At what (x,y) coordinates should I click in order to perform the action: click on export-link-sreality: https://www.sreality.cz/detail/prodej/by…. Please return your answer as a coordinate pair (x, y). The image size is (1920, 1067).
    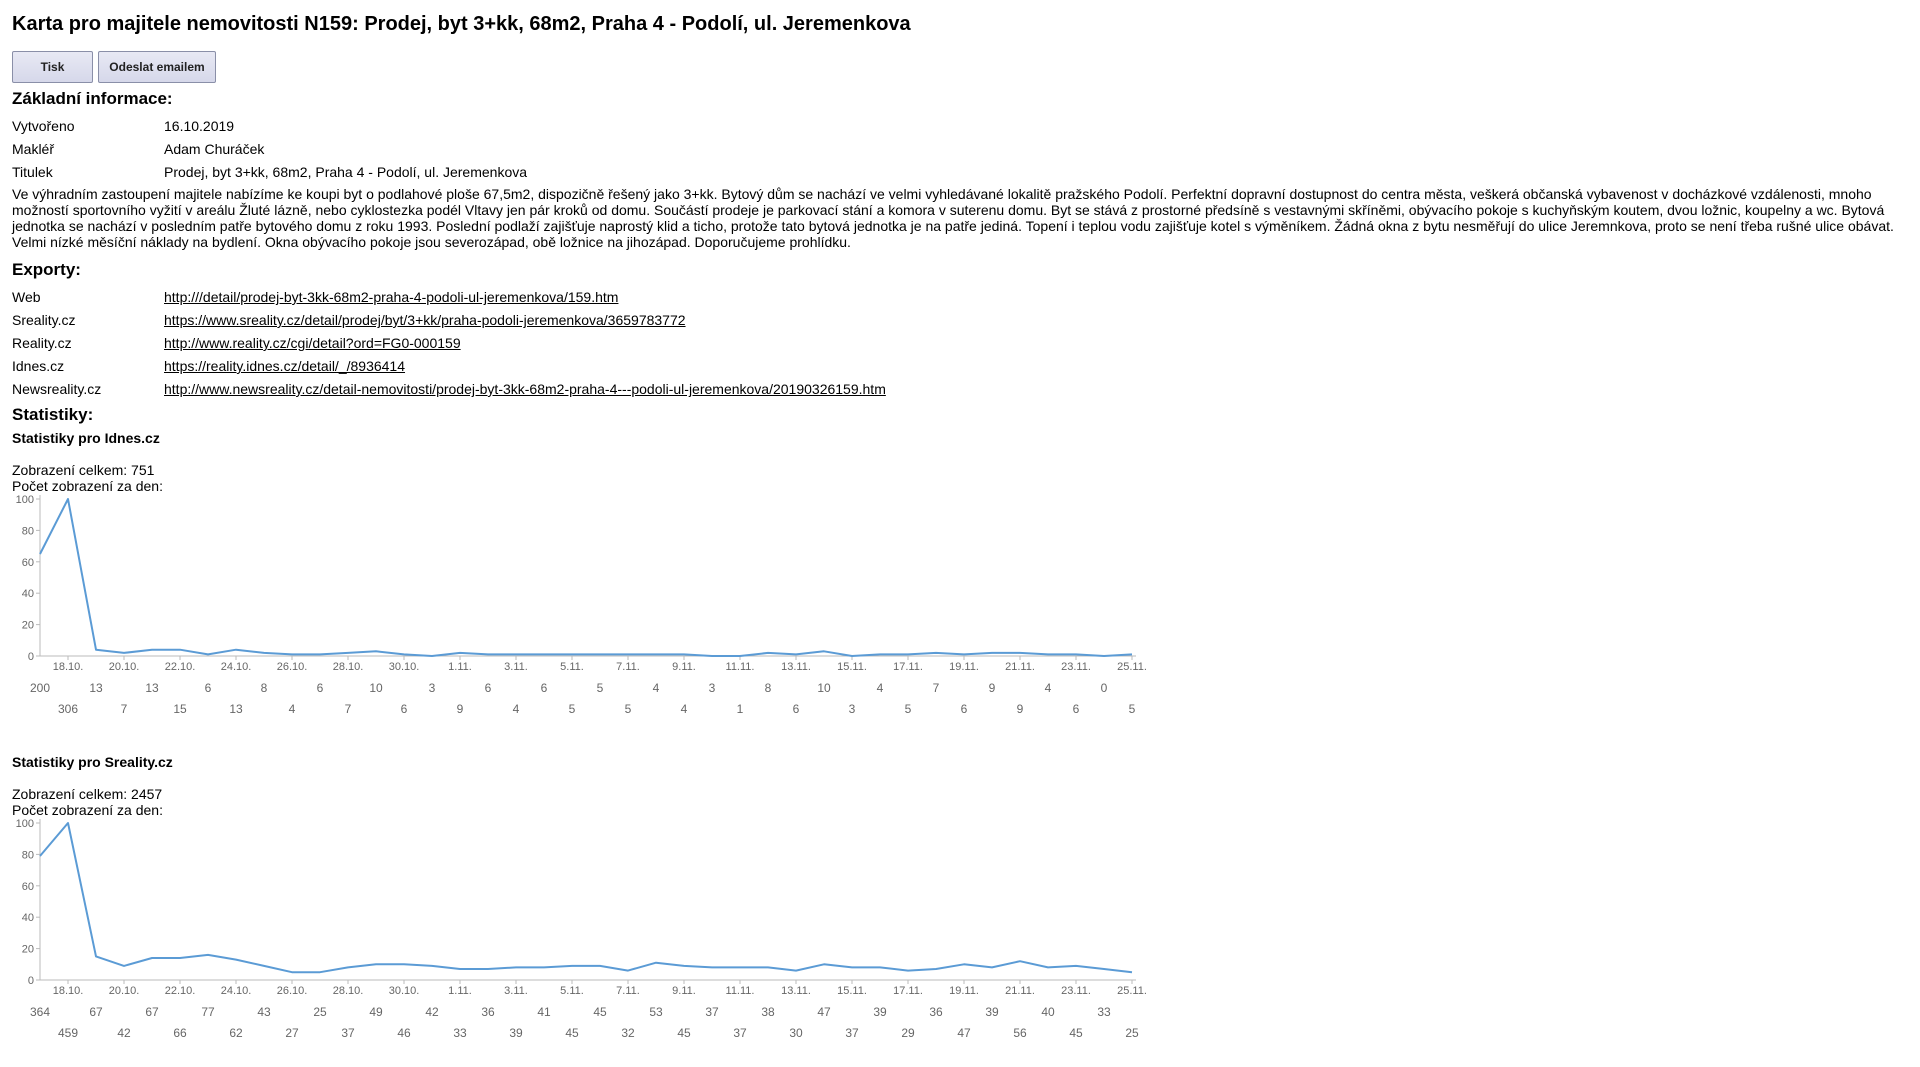
    Looking at the image, I should click on (425, 320).